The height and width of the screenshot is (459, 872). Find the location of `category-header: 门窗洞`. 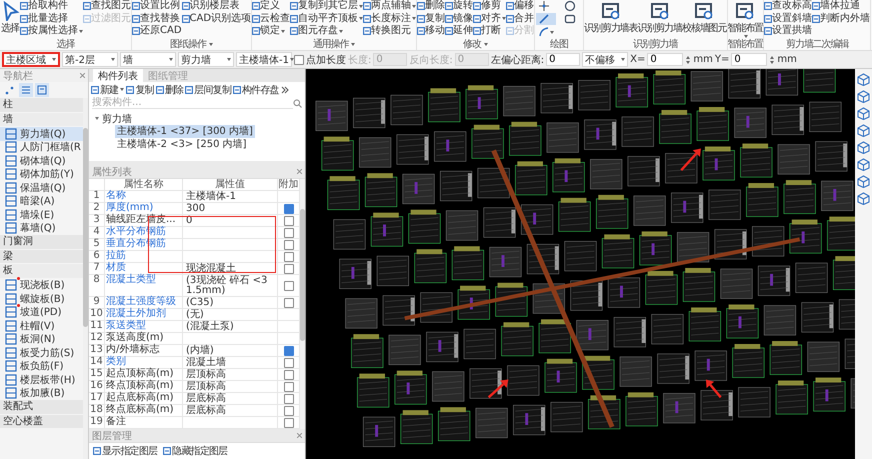

category-header: 门窗洞 is located at coordinates (41, 241).